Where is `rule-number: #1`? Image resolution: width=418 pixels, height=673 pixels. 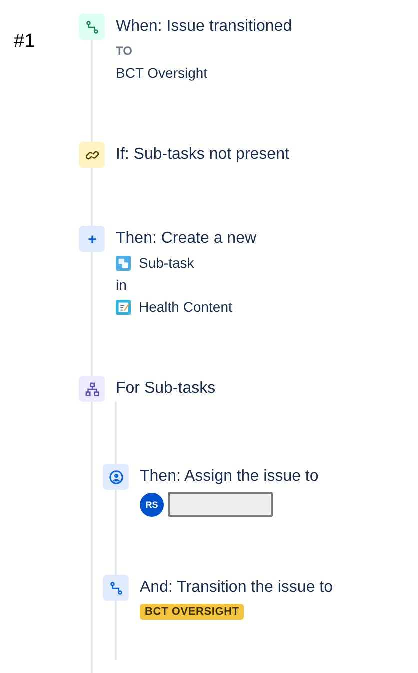
rule-number: #1 is located at coordinates (24, 41).